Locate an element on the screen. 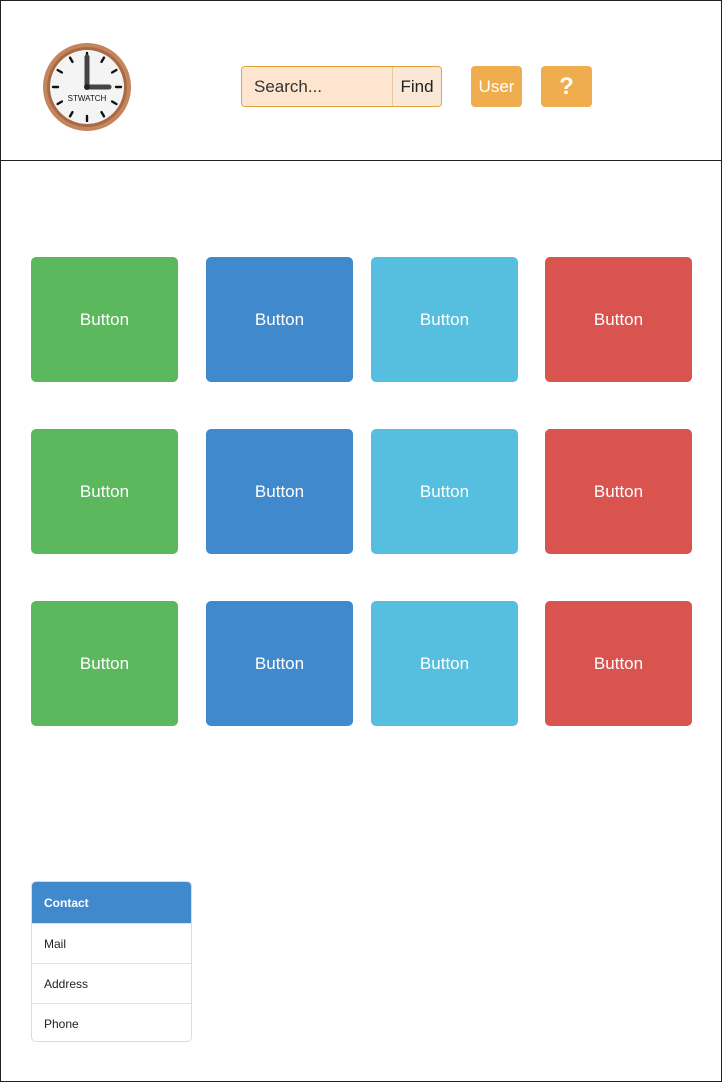 This screenshot has height=1082, width=722. grid-button-4: Button is located at coordinates (618, 319).